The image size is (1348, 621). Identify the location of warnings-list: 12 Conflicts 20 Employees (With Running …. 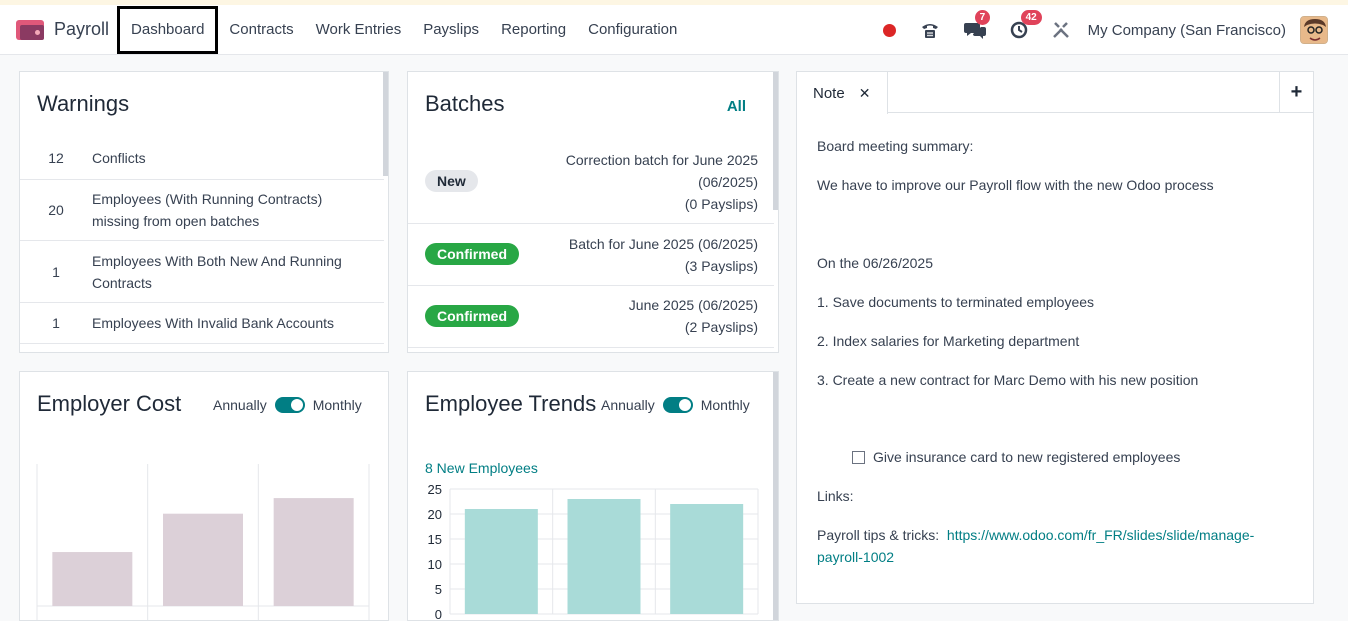
(202, 240).